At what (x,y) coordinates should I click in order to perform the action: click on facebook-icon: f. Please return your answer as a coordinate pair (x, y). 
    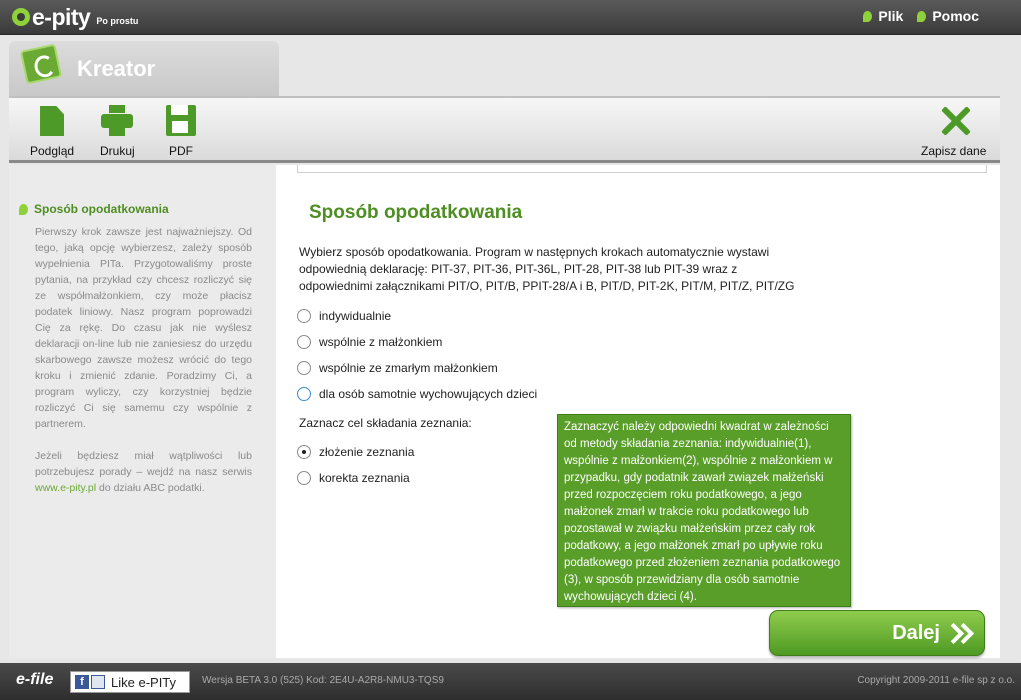
    Looking at the image, I should click on (82, 682).